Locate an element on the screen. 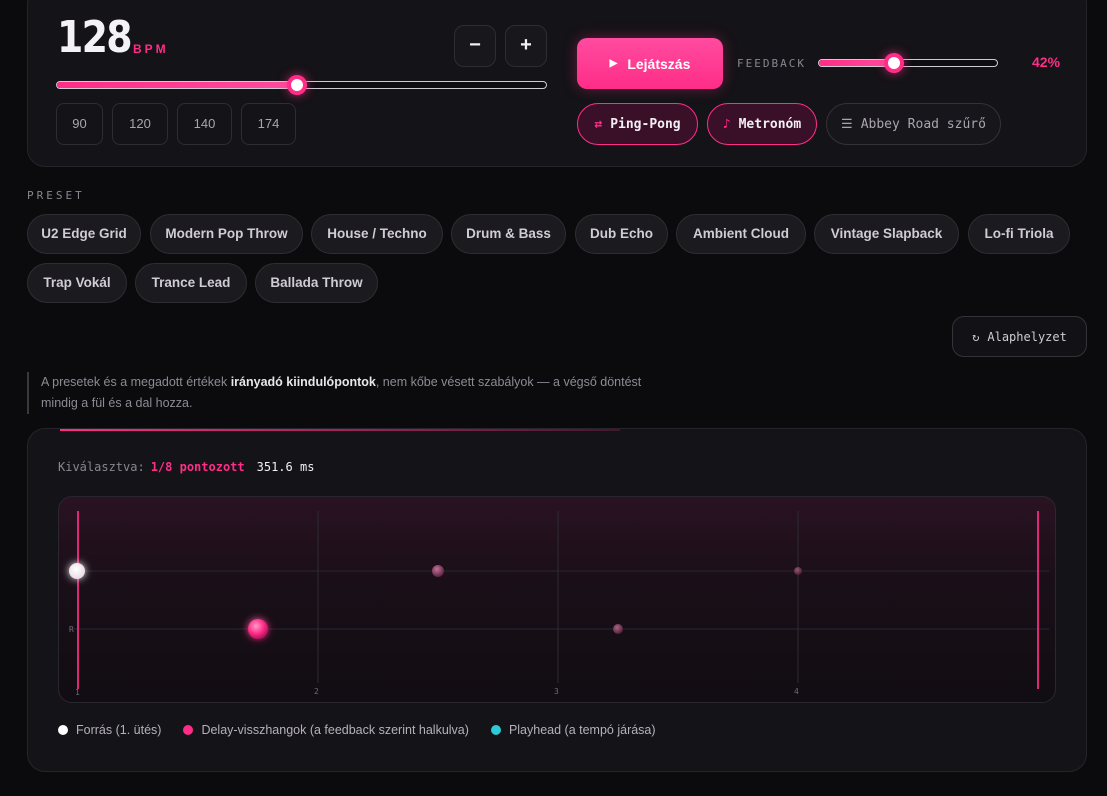 The image size is (1107, 796). abbey-road-filter-toggle: ☰ Abbey Road szűrő is located at coordinates (913, 124).